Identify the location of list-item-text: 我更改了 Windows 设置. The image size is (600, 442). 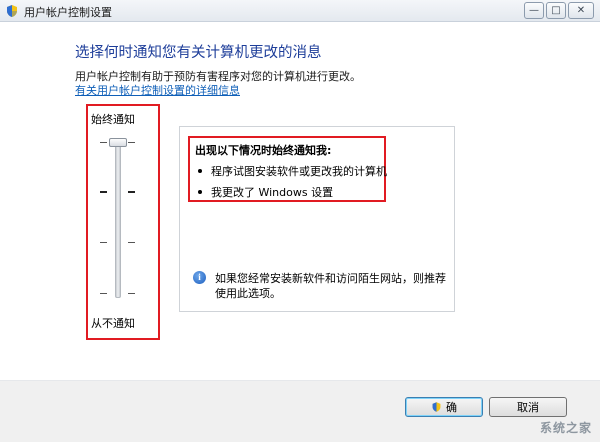
(272, 192).